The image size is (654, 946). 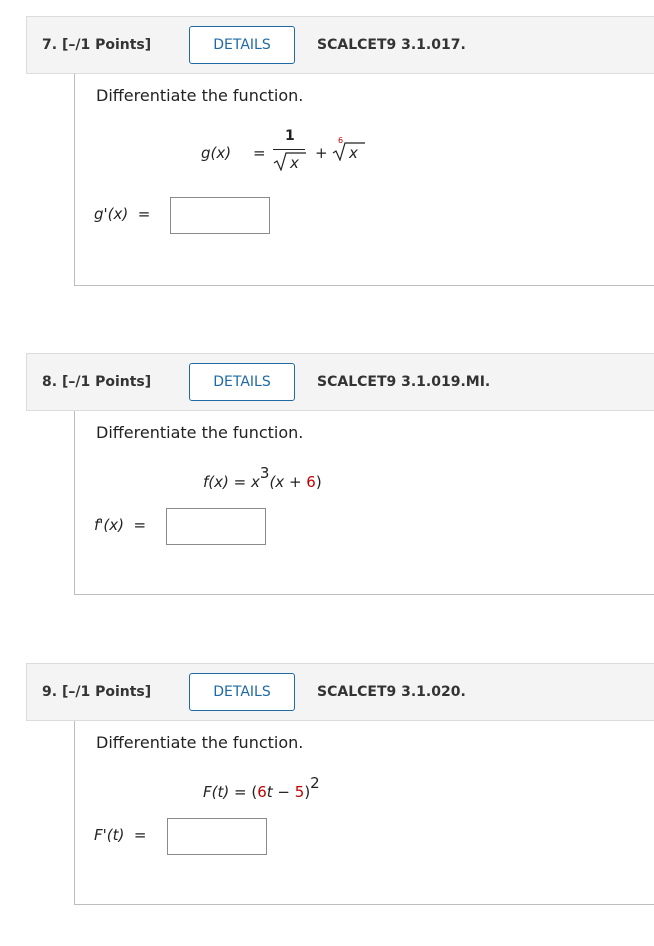 What do you see at coordinates (216, 153) in the screenshot?
I see `function-lhs: g(x)` at bounding box center [216, 153].